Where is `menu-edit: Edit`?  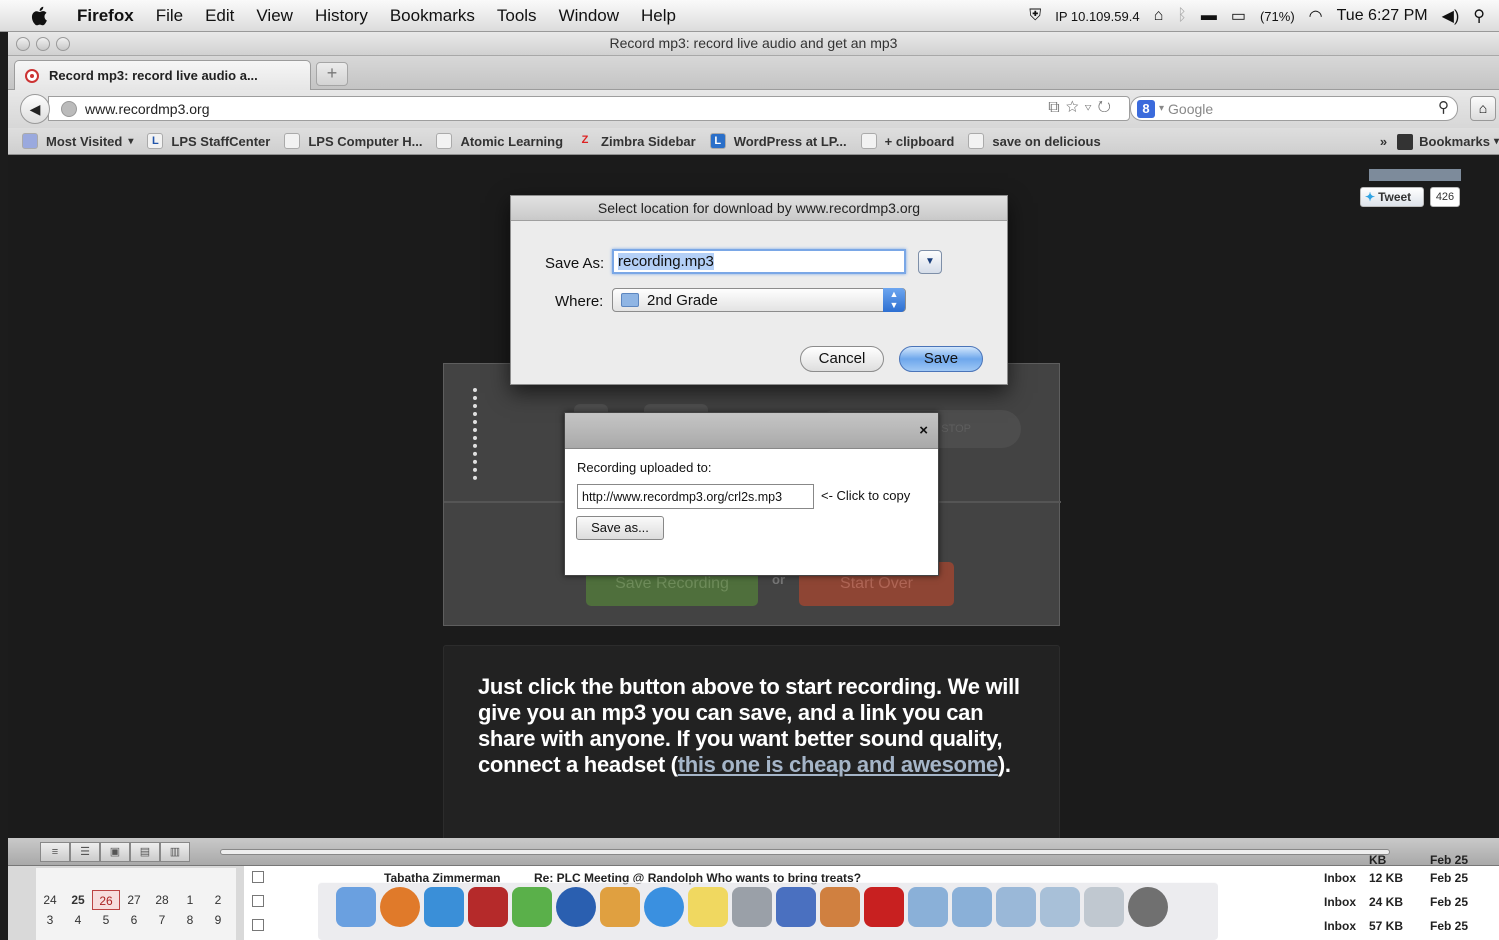
menu-edit: Edit is located at coordinates (219, 16).